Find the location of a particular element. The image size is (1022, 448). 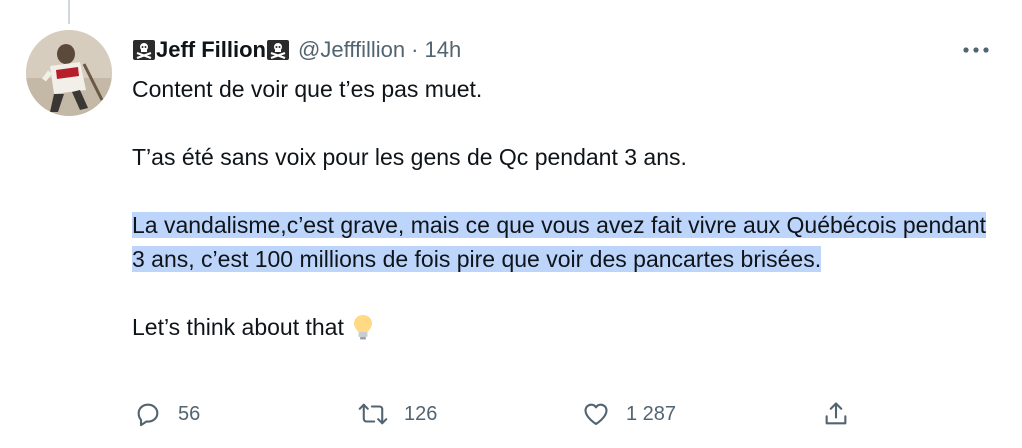

tweet-paragraph-text: Let’s think about that is located at coordinates (238, 327).